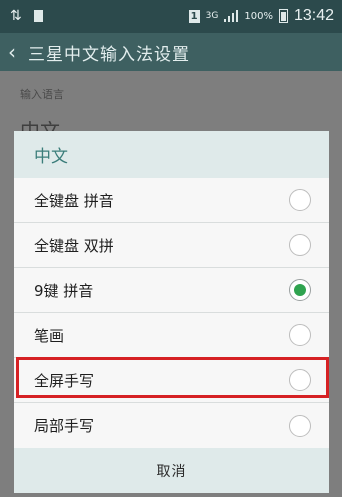 The image size is (342, 497). I want to click on option-partial-handwriting: 局部手写, so click(171, 425).